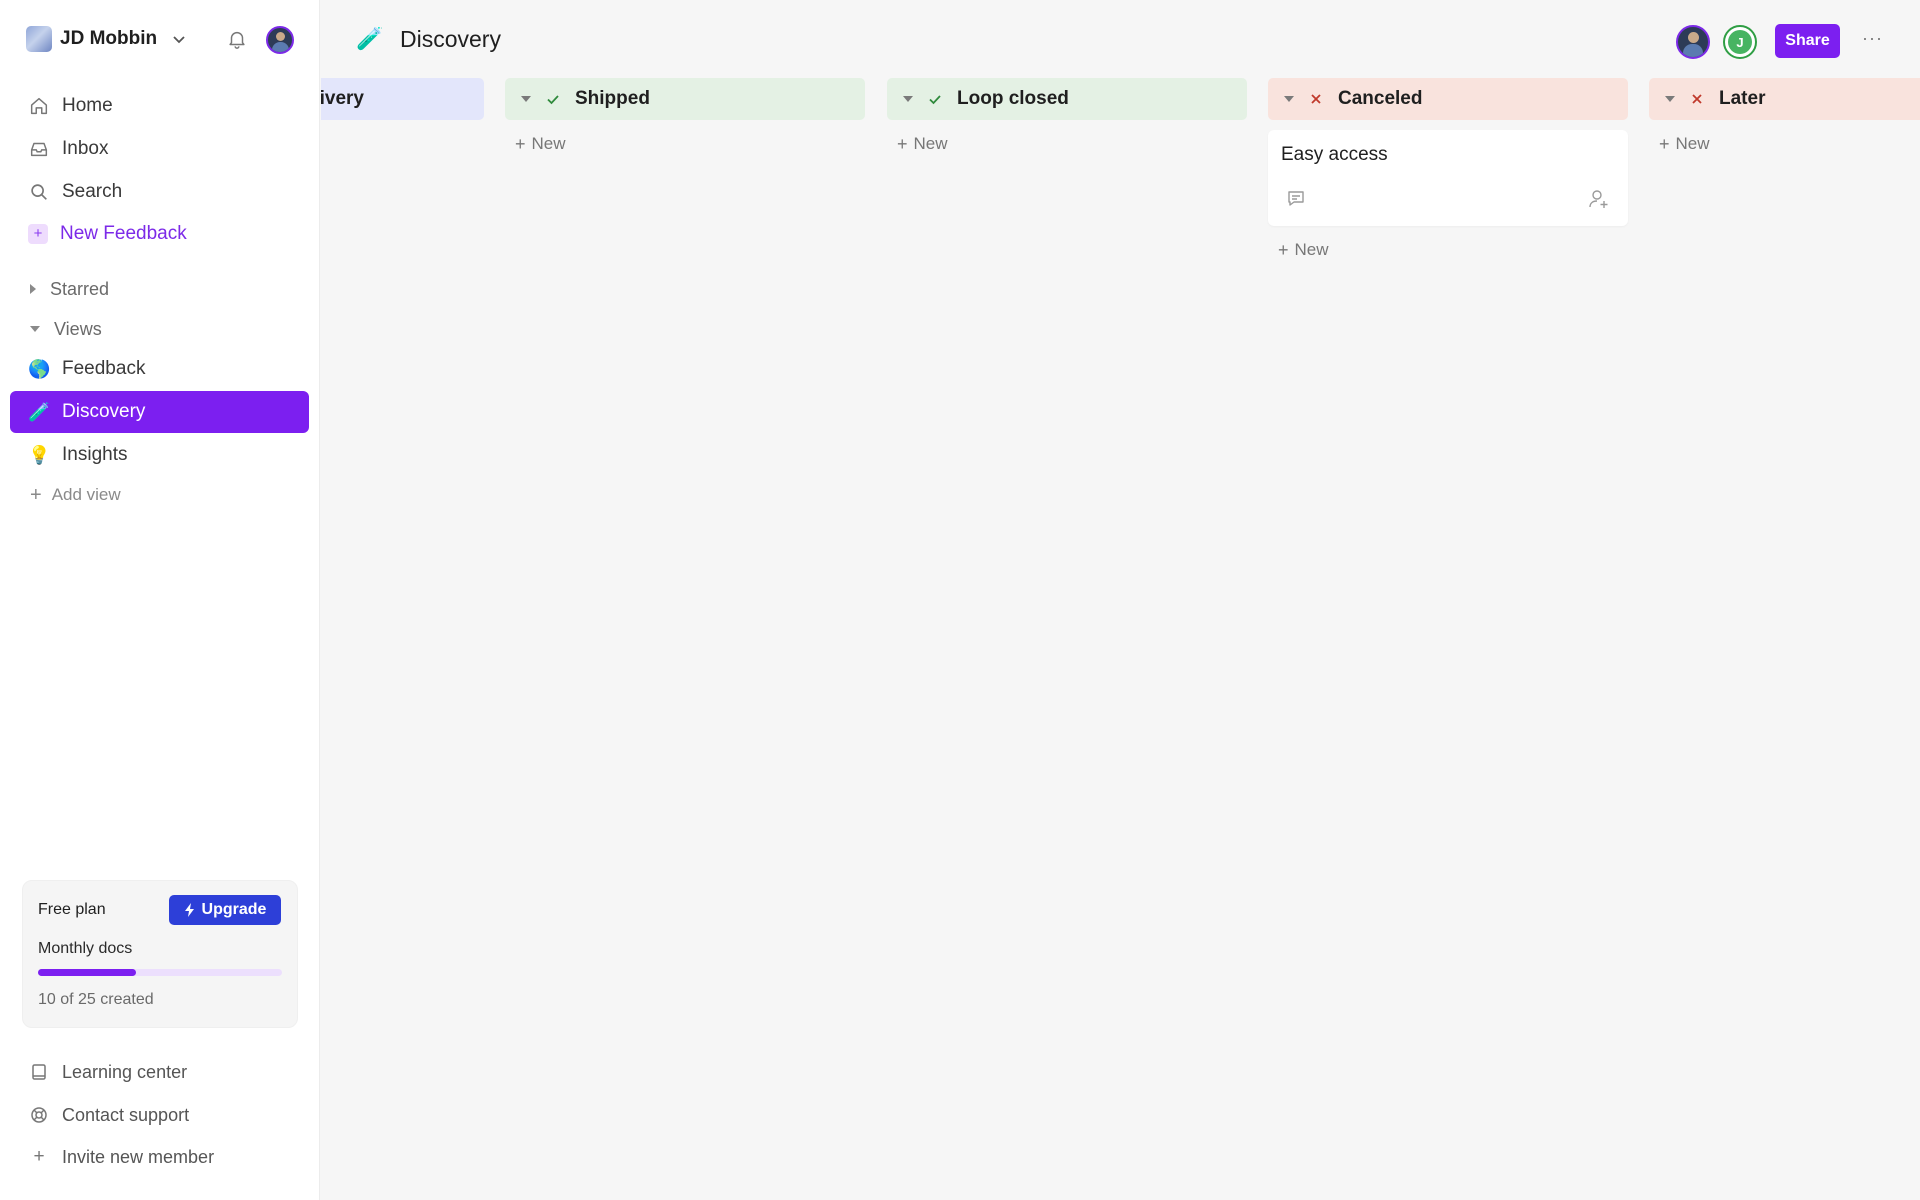 The width and height of the screenshot is (1920, 1200). What do you see at coordinates (612, 98) in the screenshot?
I see `column-title: Shipped` at bounding box center [612, 98].